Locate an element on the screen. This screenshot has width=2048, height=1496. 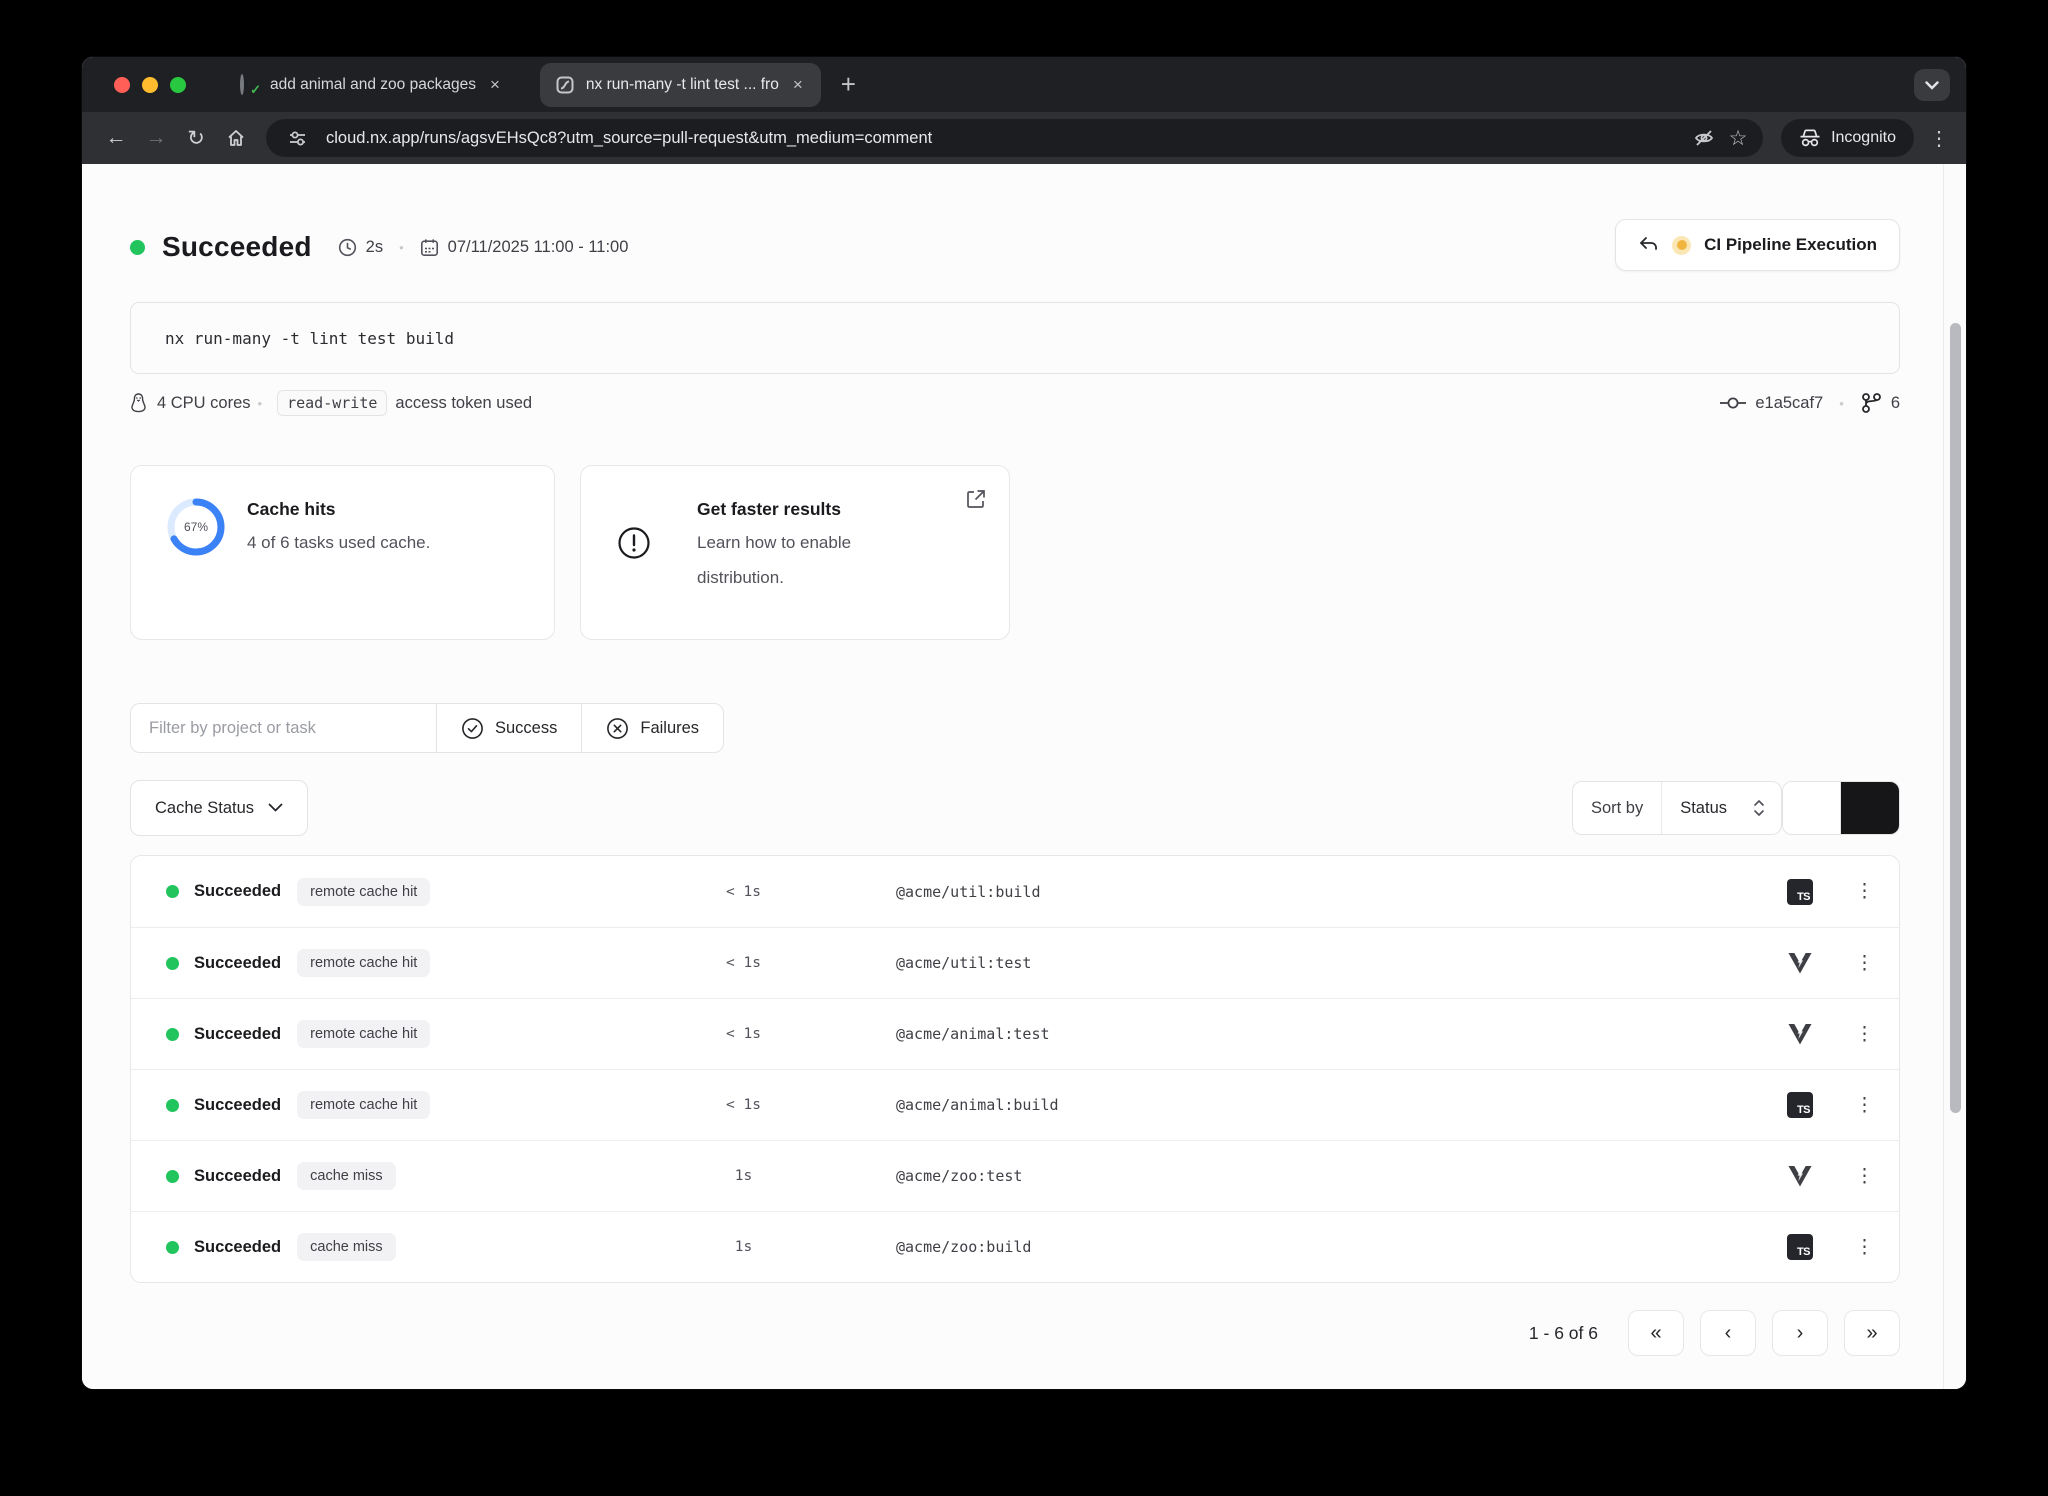
last-page-button: » is located at coordinates (1872, 1333).